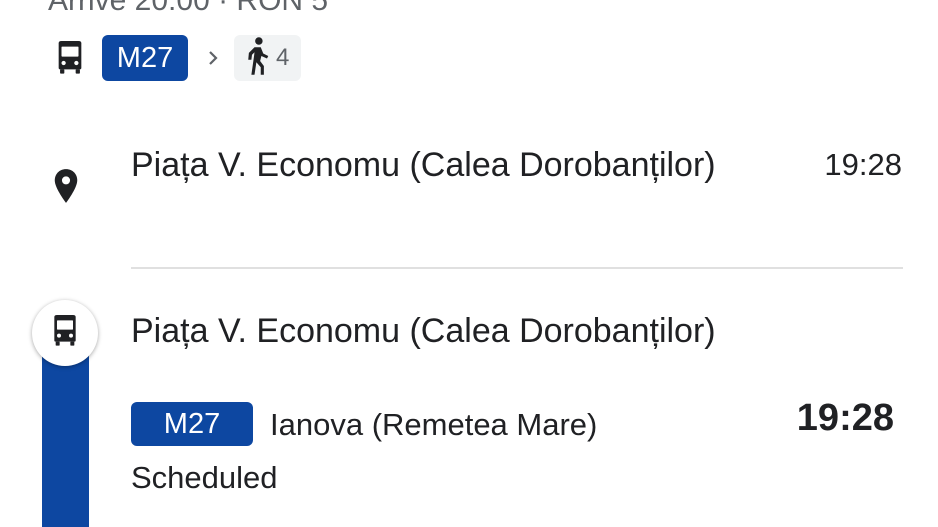 The image size is (938, 527). What do you see at coordinates (257, 58) in the screenshot?
I see `walk-icon` at bounding box center [257, 58].